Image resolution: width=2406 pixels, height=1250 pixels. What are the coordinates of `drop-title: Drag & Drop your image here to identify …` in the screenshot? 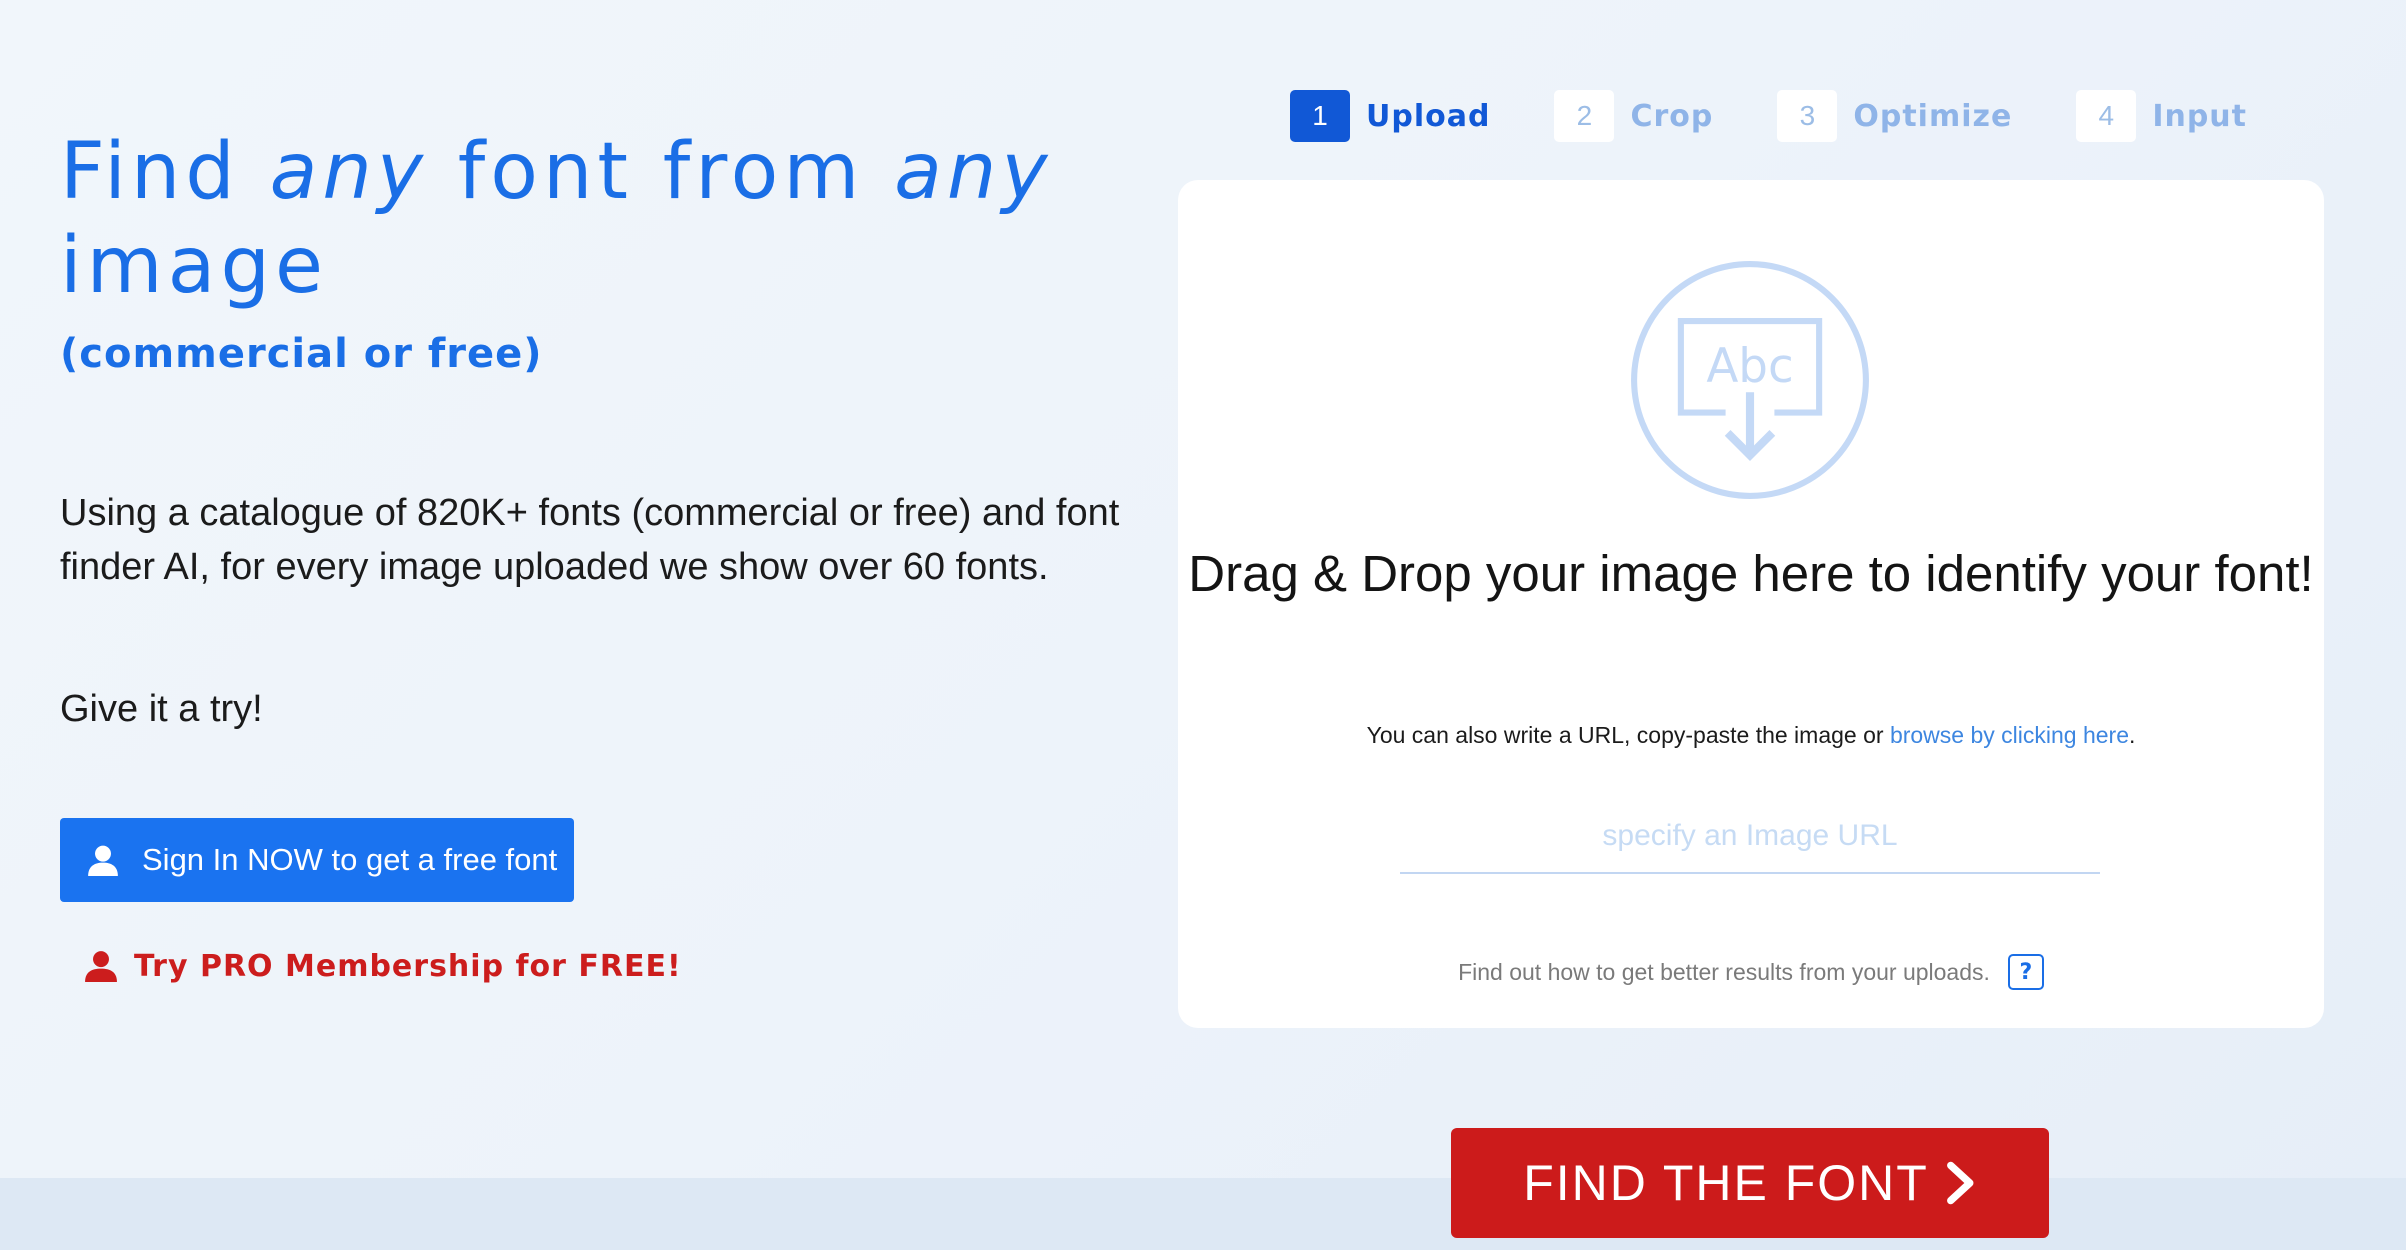 It's located at (1751, 573).